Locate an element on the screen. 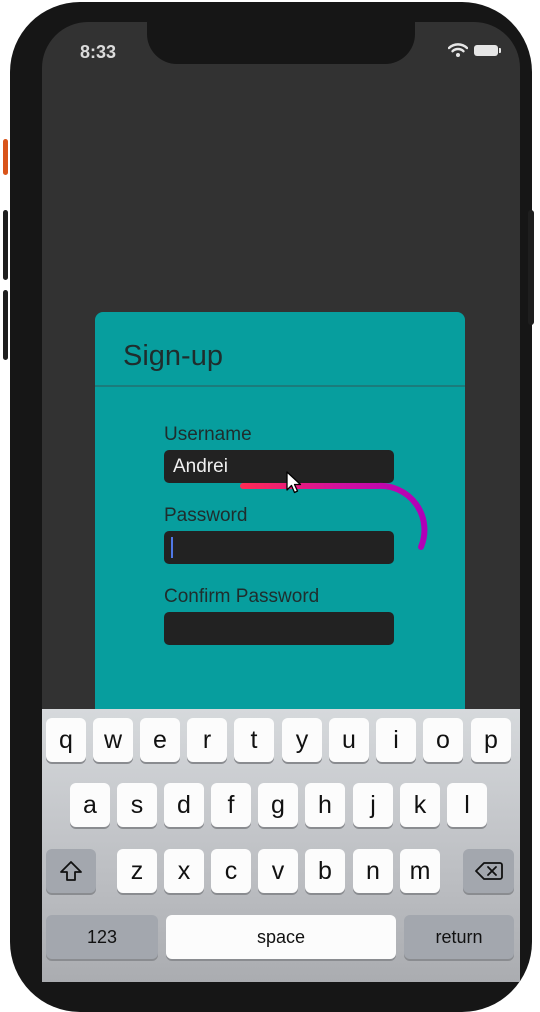  key-i: i is located at coordinates (396, 740).